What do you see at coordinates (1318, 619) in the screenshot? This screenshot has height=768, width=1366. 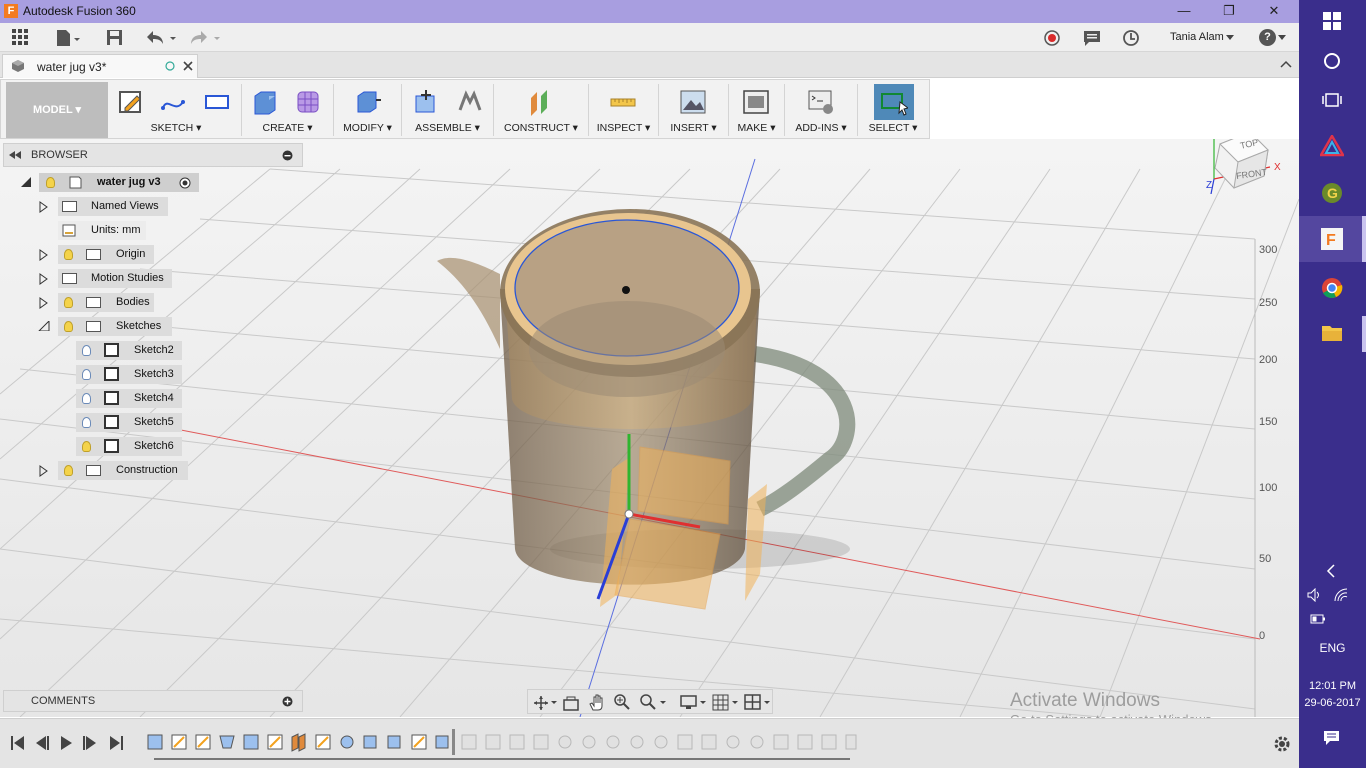 I see `battery-icon` at bounding box center [1318, 619].